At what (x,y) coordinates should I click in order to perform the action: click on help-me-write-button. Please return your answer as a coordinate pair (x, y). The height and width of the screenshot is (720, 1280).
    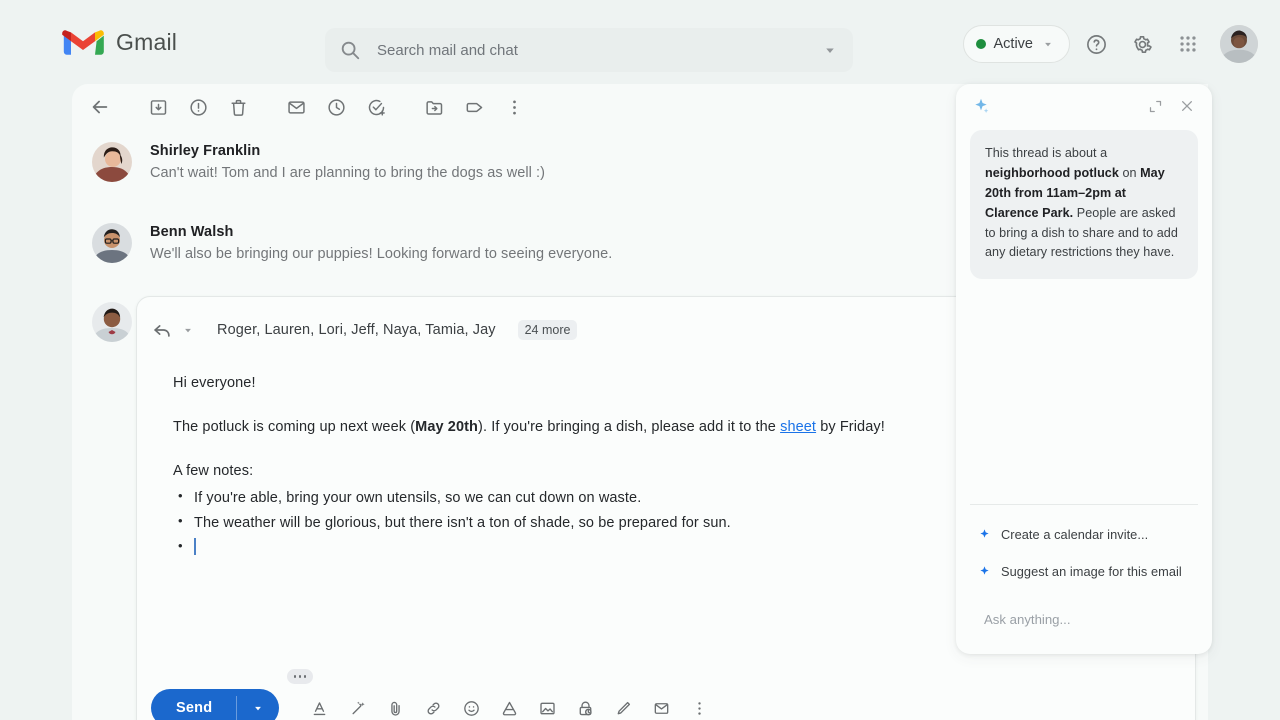
    Looking at the image, I should click on (357, 705).